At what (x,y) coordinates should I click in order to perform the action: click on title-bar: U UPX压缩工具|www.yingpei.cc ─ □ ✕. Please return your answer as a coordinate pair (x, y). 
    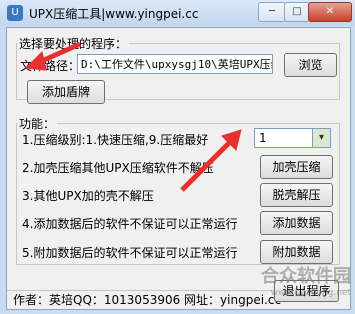
    Looking at the image, I should click on (177, 13).